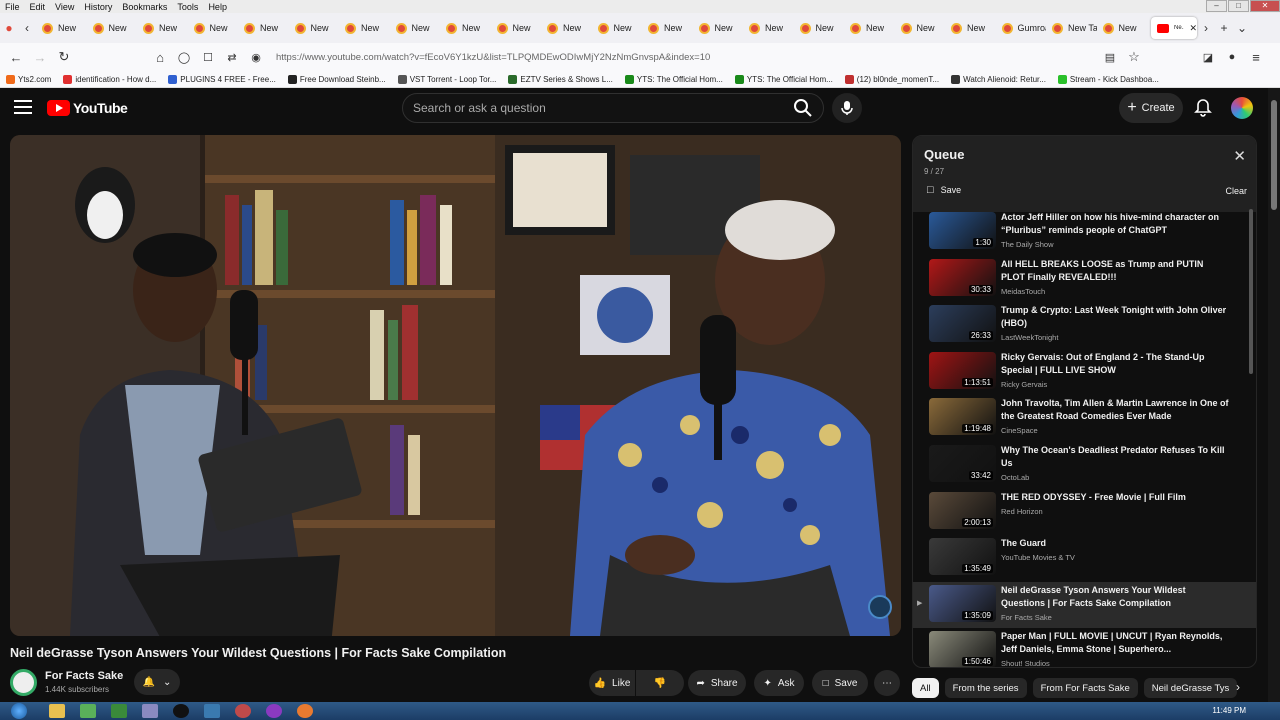 The height and width of the screenshot is (720, 1280). What do you see at coordinates (962, 370) in the screenshot?
I see `queue-thumbnail: 1:13:51` at bounding box center [962, 370].